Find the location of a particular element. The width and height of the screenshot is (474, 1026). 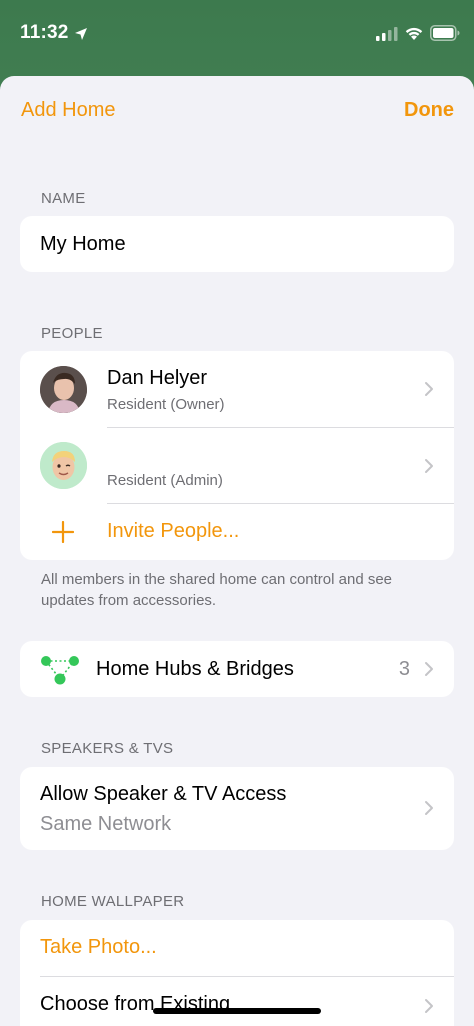

home-hubs-label: Home Hubs & Bridges is located at coordinates (195, 669).